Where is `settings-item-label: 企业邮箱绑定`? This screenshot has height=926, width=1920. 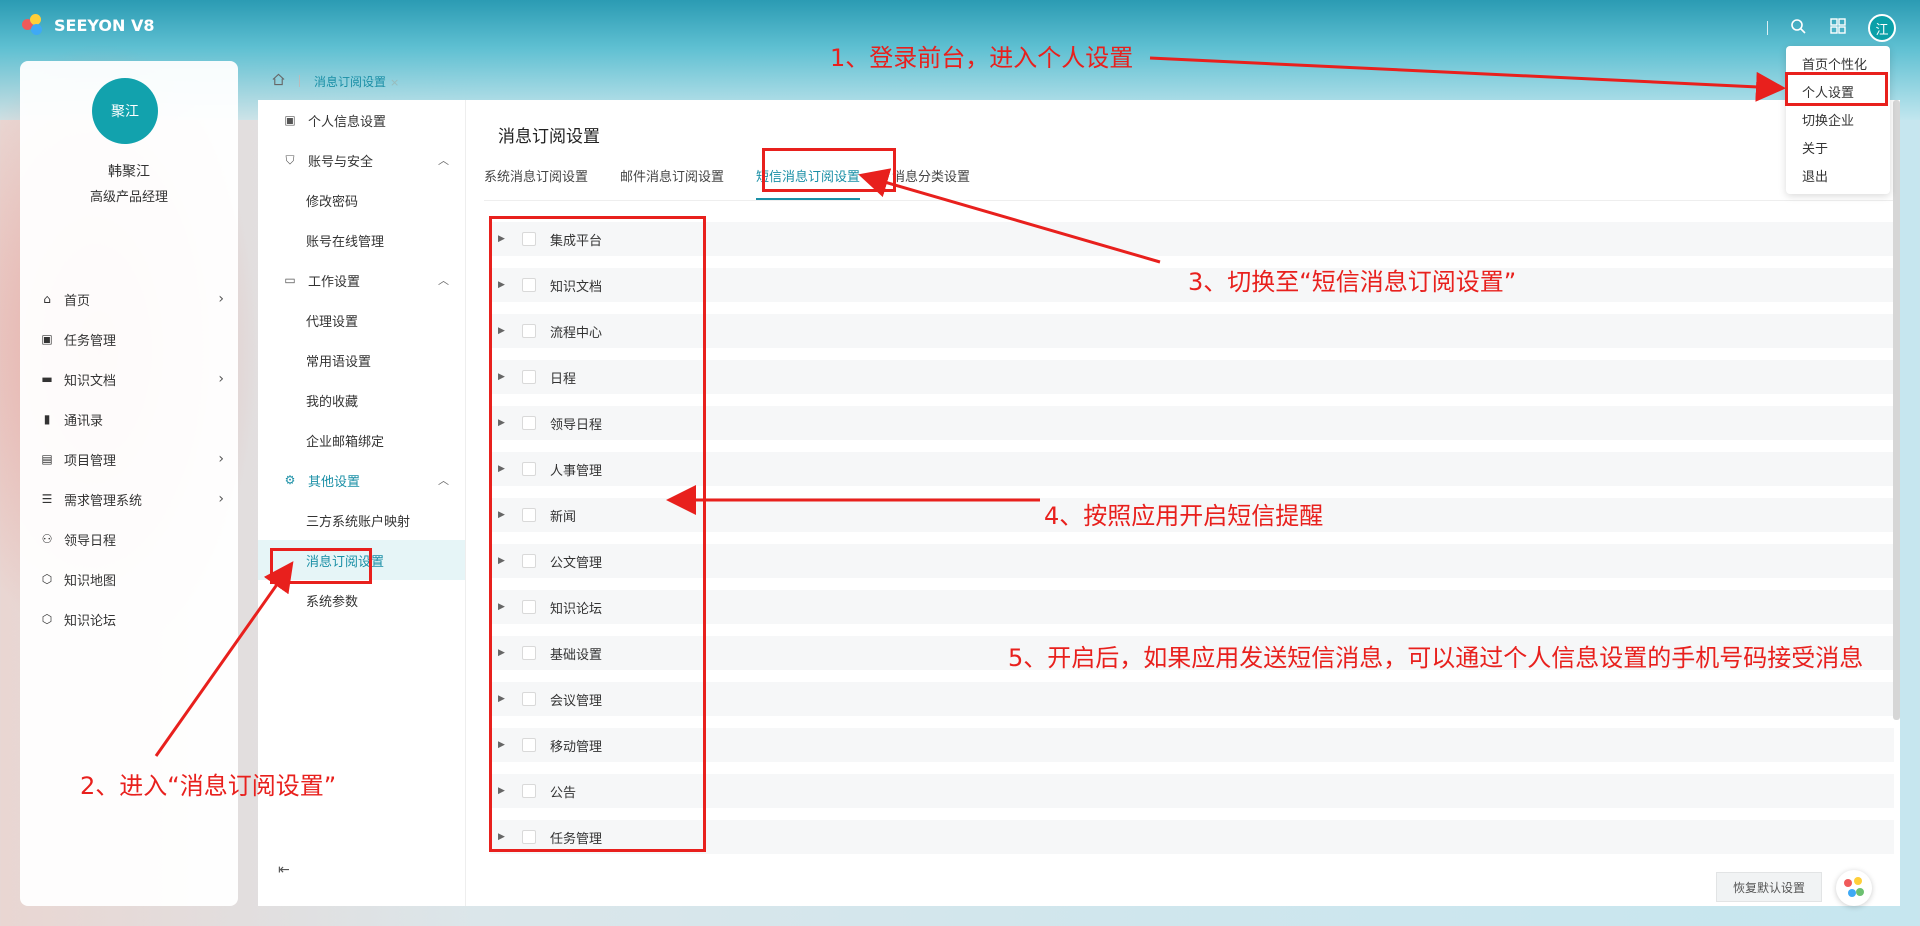
settings-item-label: 企业邮箱绑定 is located at coordinates (345, 442).